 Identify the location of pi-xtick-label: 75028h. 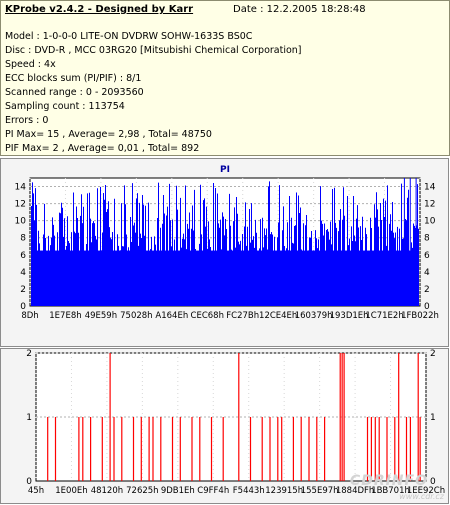
(136, 316).